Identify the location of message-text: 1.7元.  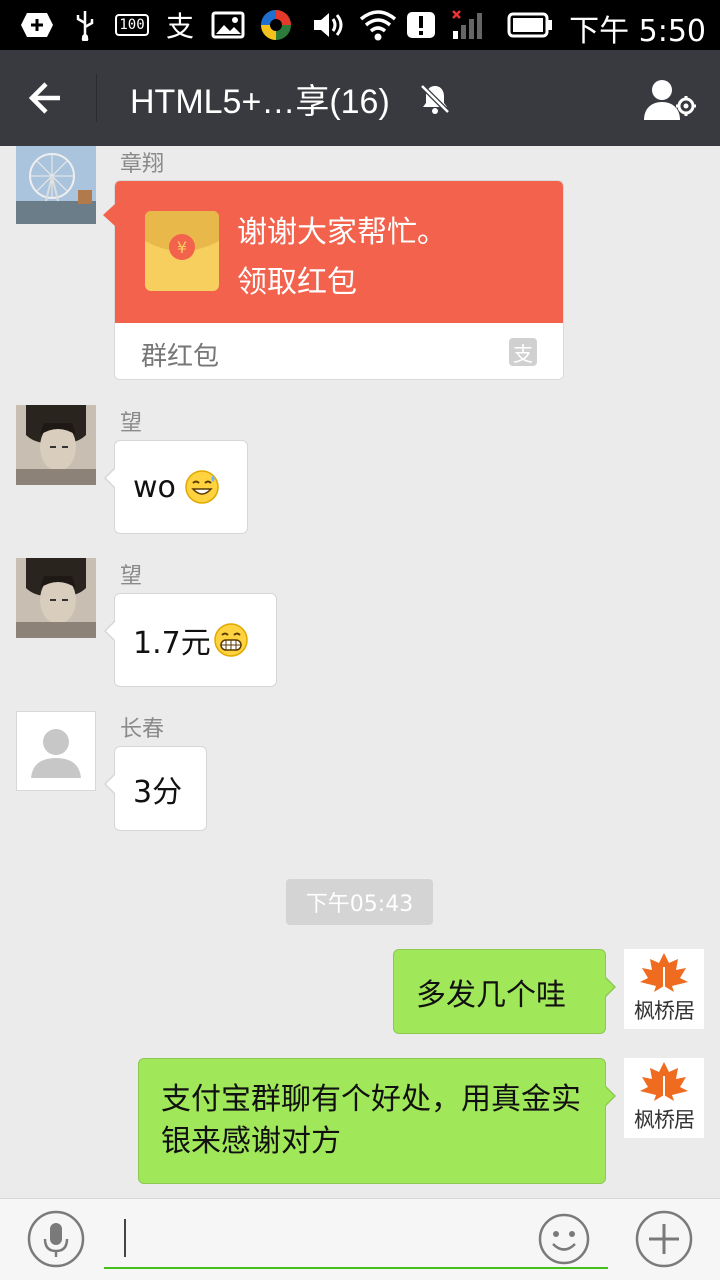
(172, 643).